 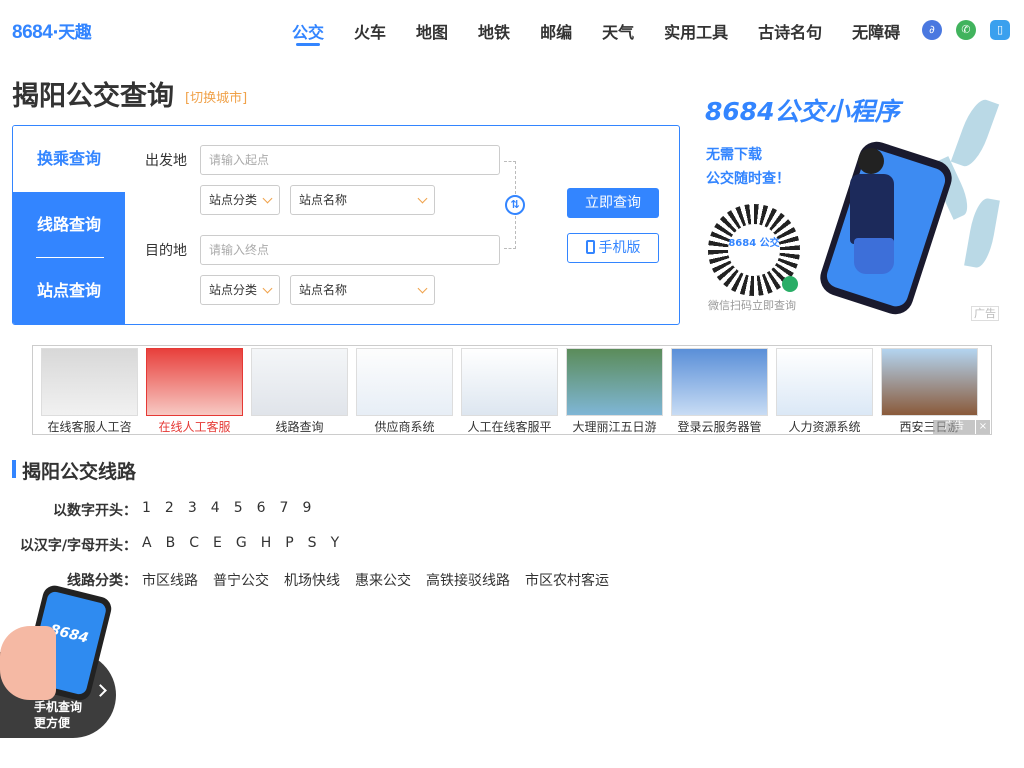 I want to click on line-link: H, so click(x=266, y=543).